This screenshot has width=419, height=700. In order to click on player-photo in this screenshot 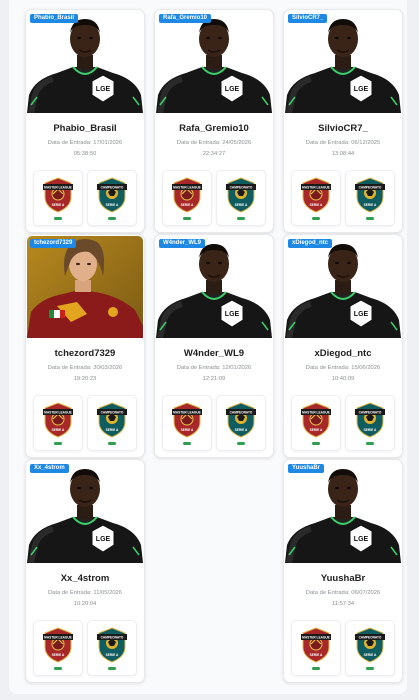, I will do `click(85, 287)`.